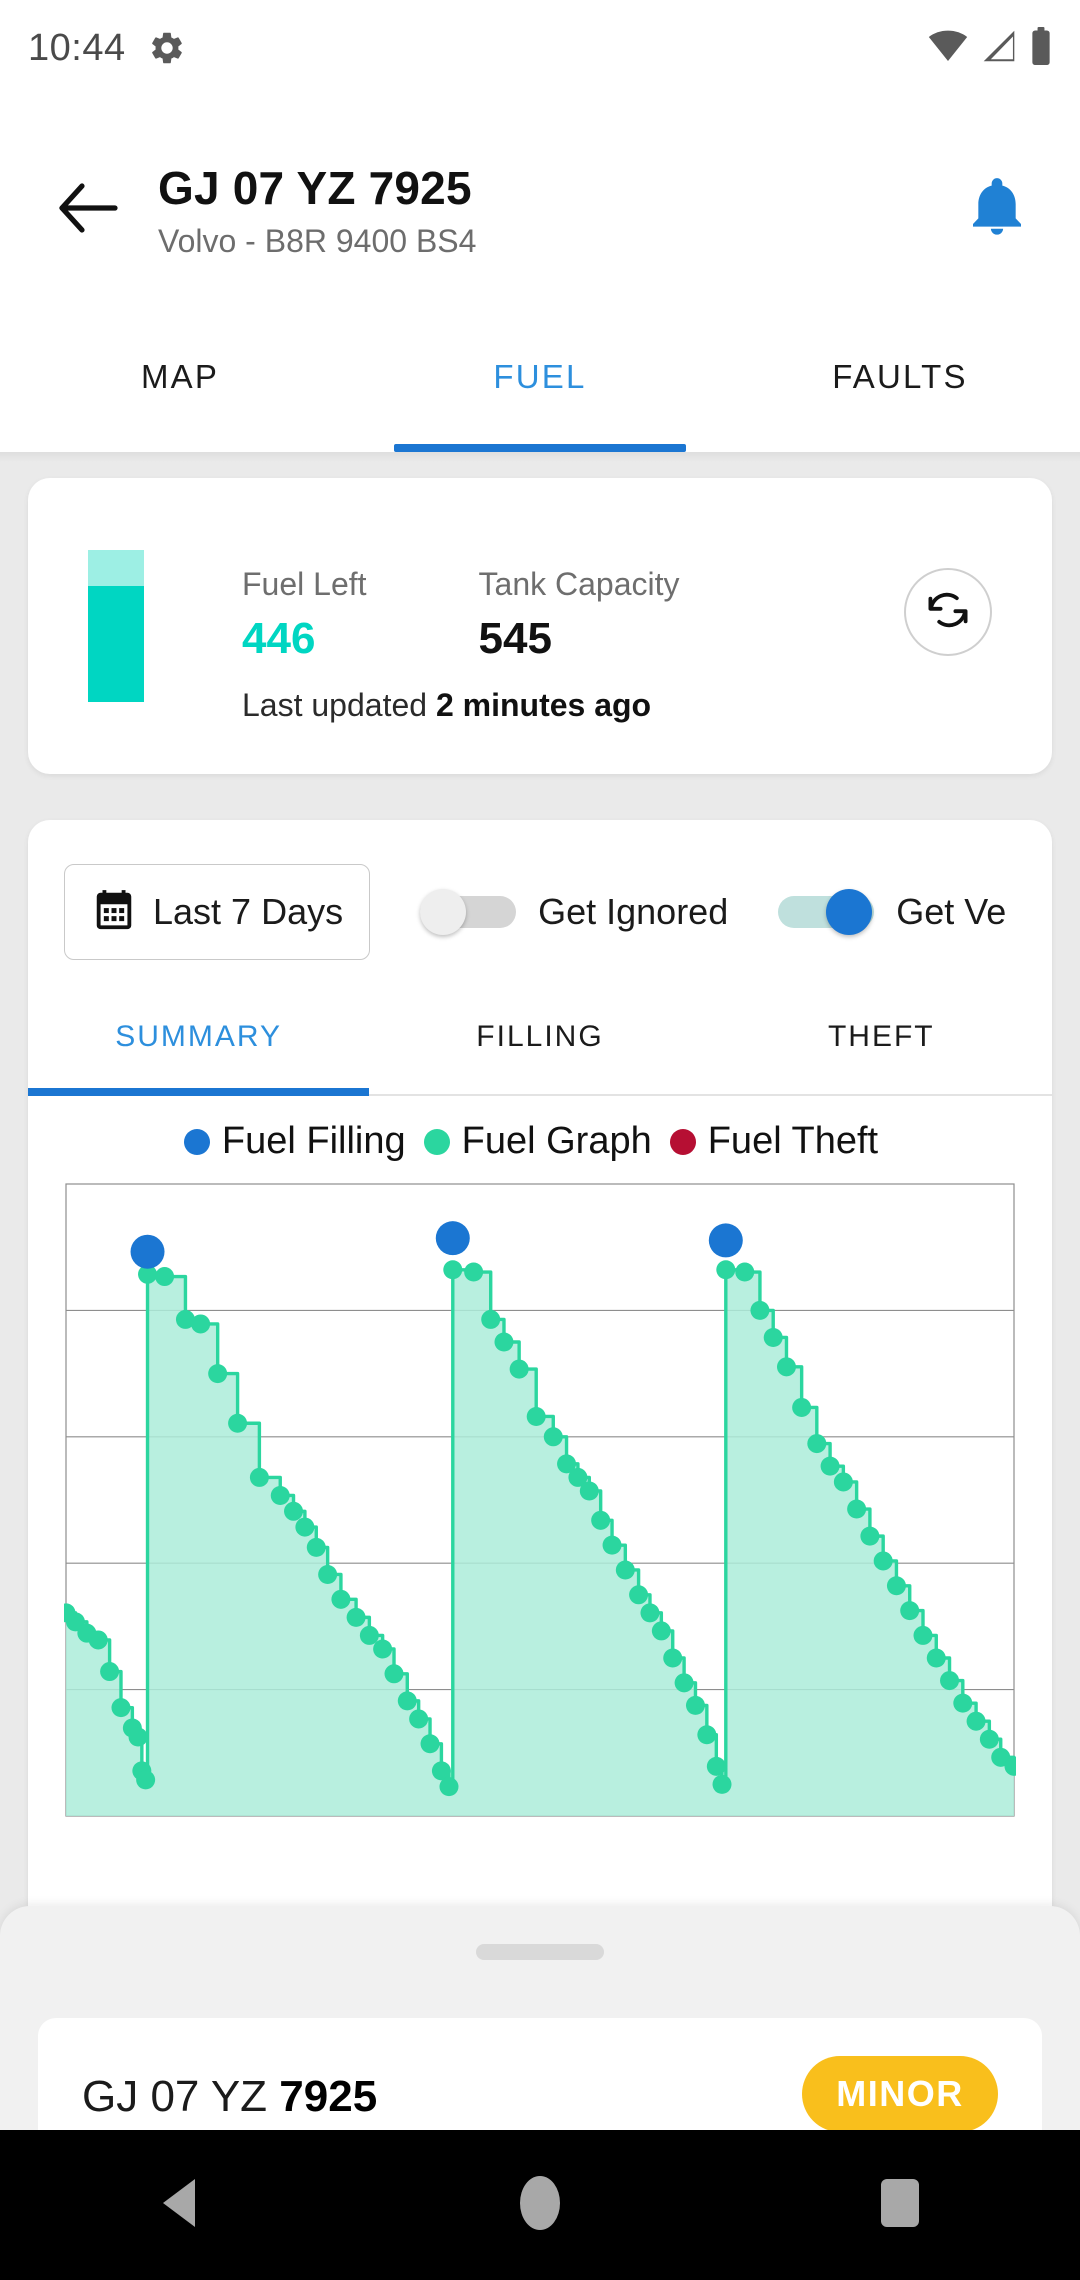 The height and width of the screenshot is (2280, 1080). What do you see at coordinates (540, 210) in the screenshot?
I see `app-header: GJ 07 YZ 7925 Volvo - B8R 9400 BS4` at bounding box center [540, 210].